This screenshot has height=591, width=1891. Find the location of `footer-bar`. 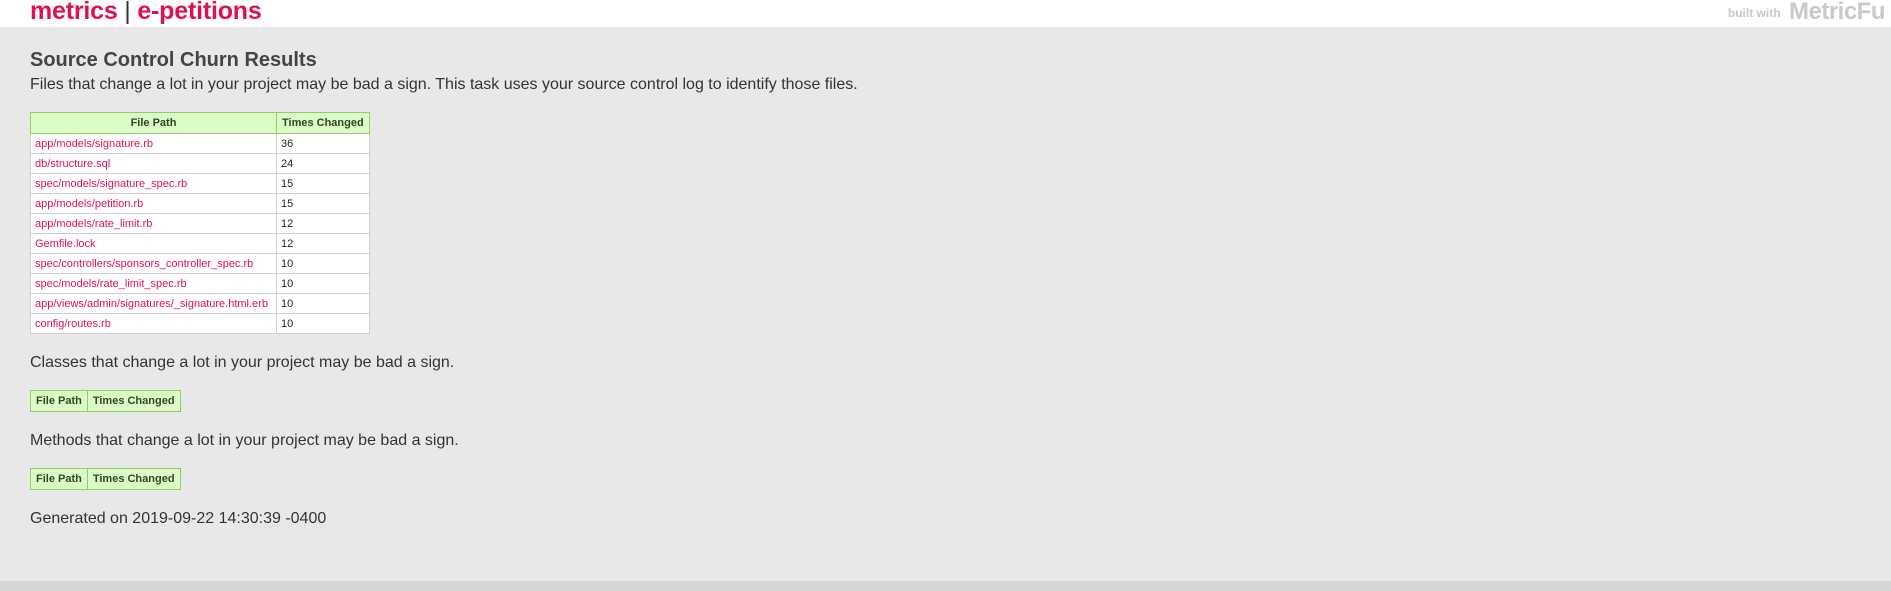

footer-bar is located at coordinates (945, 586).